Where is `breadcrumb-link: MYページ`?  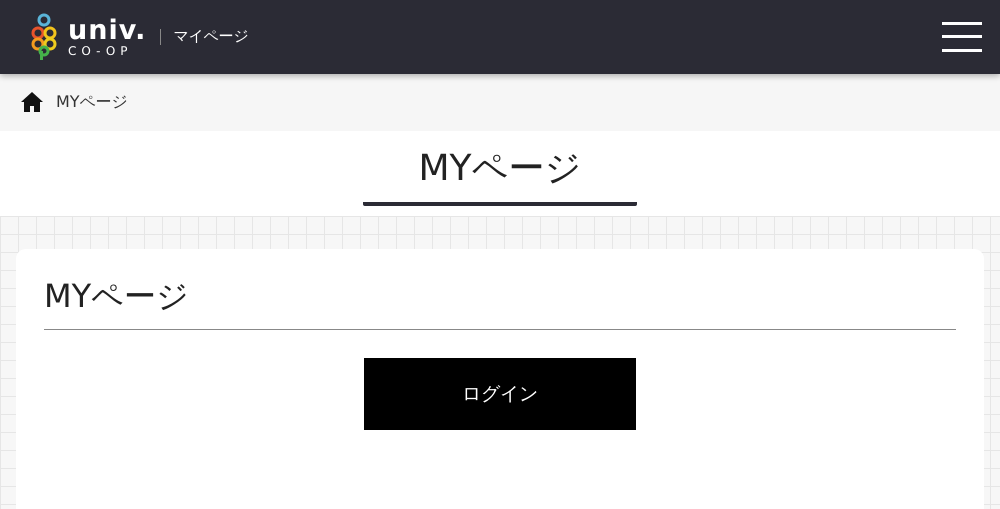 breadcrumb-link: MYページ is located at coordinates (92, 102).